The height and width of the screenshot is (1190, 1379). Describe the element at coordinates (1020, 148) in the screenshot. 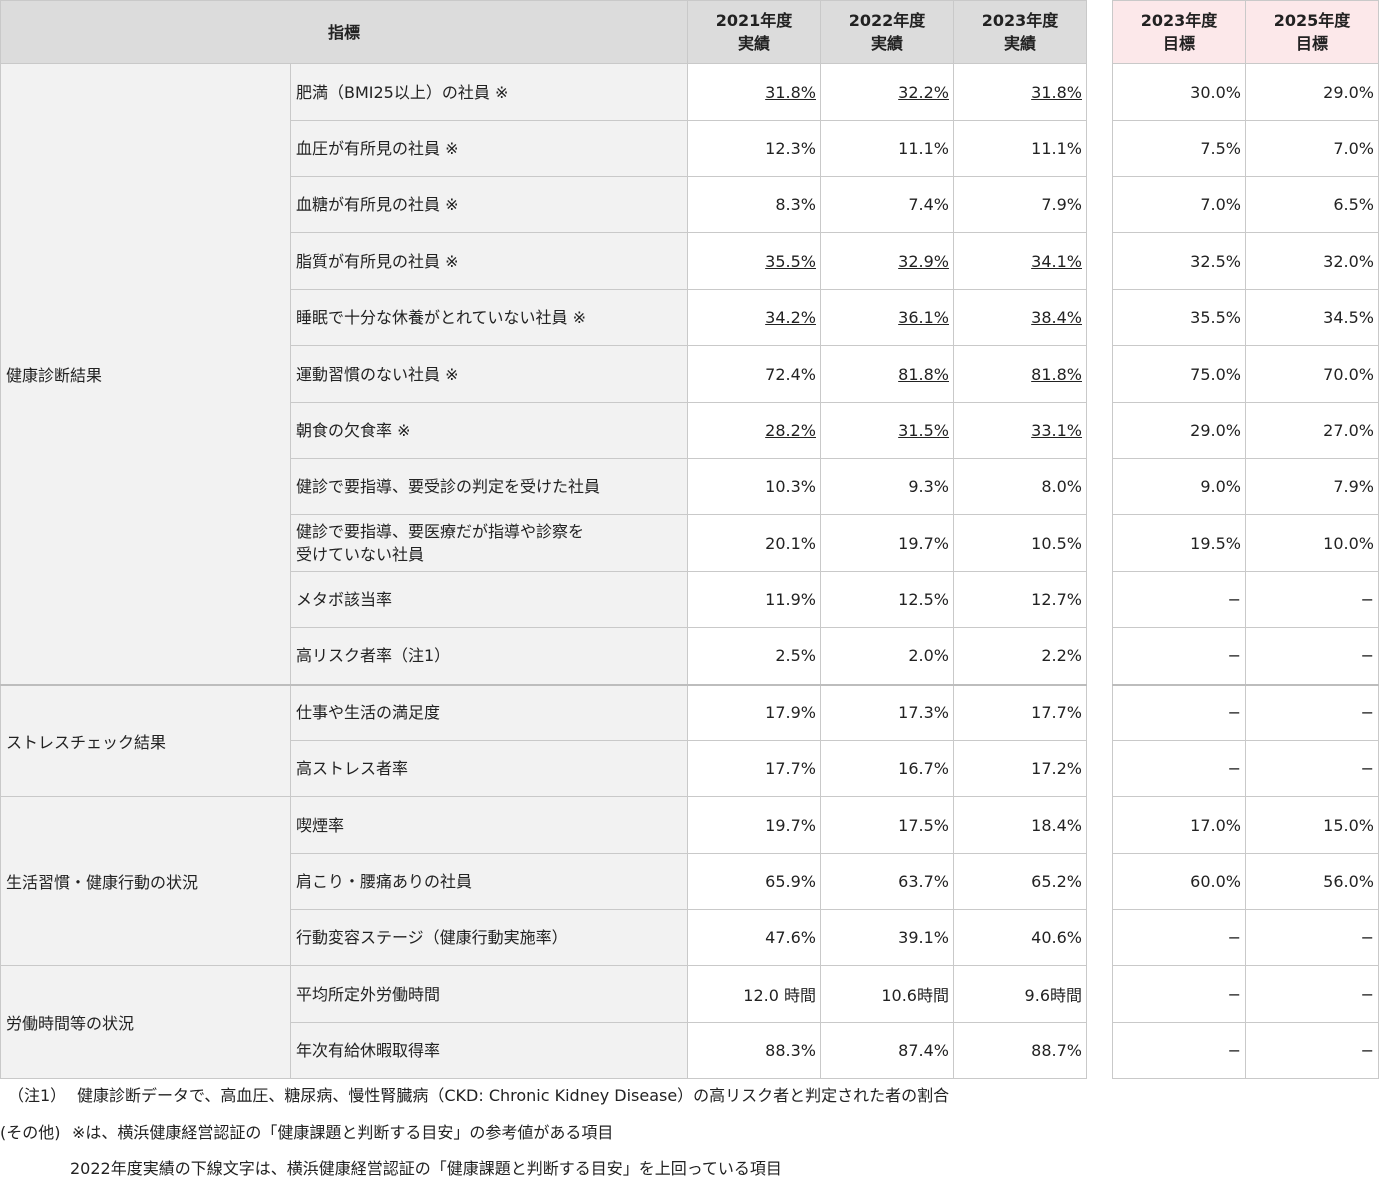

I see `actual-value-cell: 11.1%` at that location.